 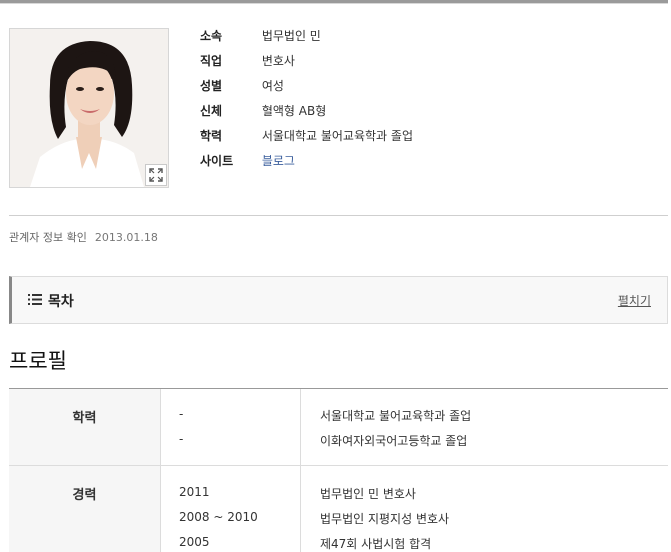 I want to click on detail-text: 법무법인 지평지성 변호사, so click(x=385, y=519).